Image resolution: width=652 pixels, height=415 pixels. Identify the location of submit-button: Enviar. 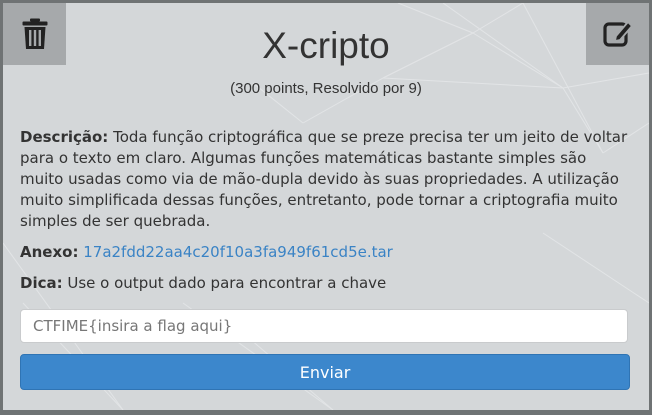
(325, 372).